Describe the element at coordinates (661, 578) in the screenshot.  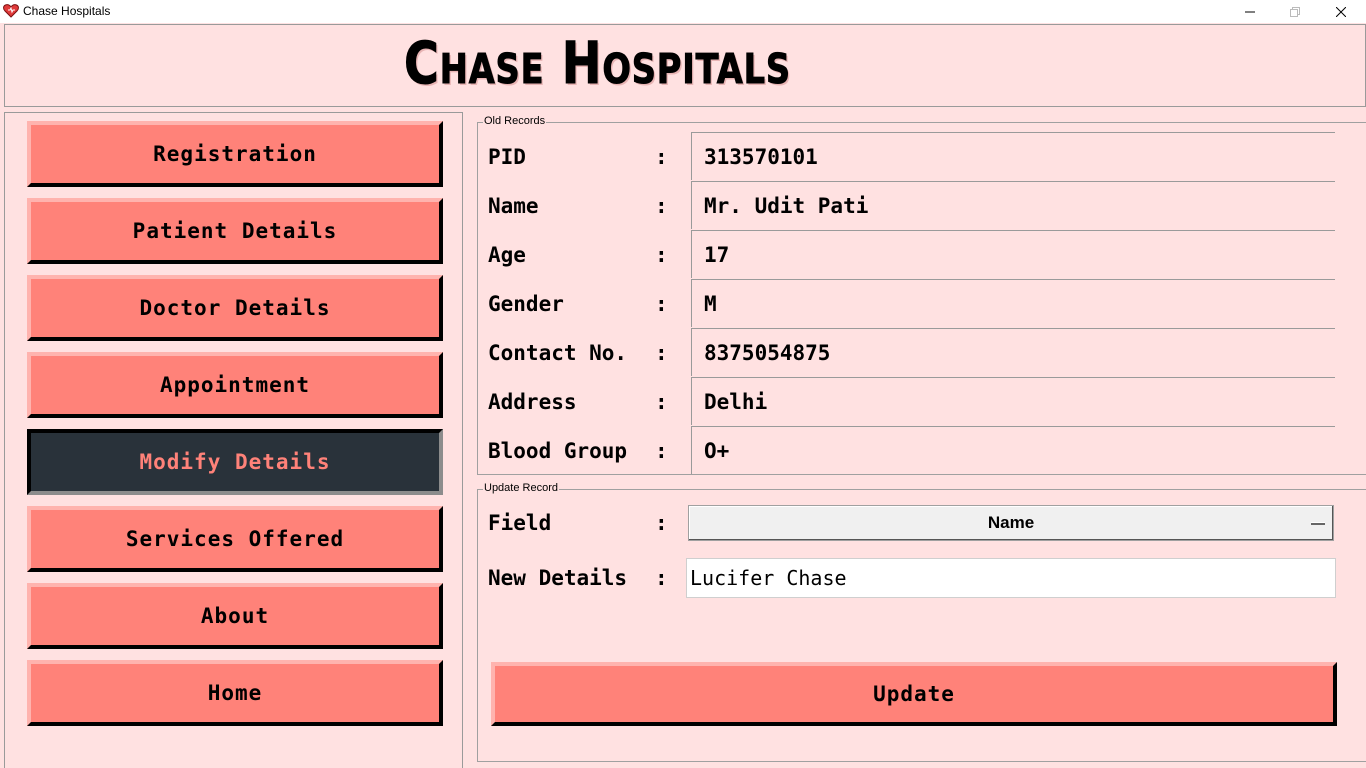
I see `new-details-colon: :` at that location.